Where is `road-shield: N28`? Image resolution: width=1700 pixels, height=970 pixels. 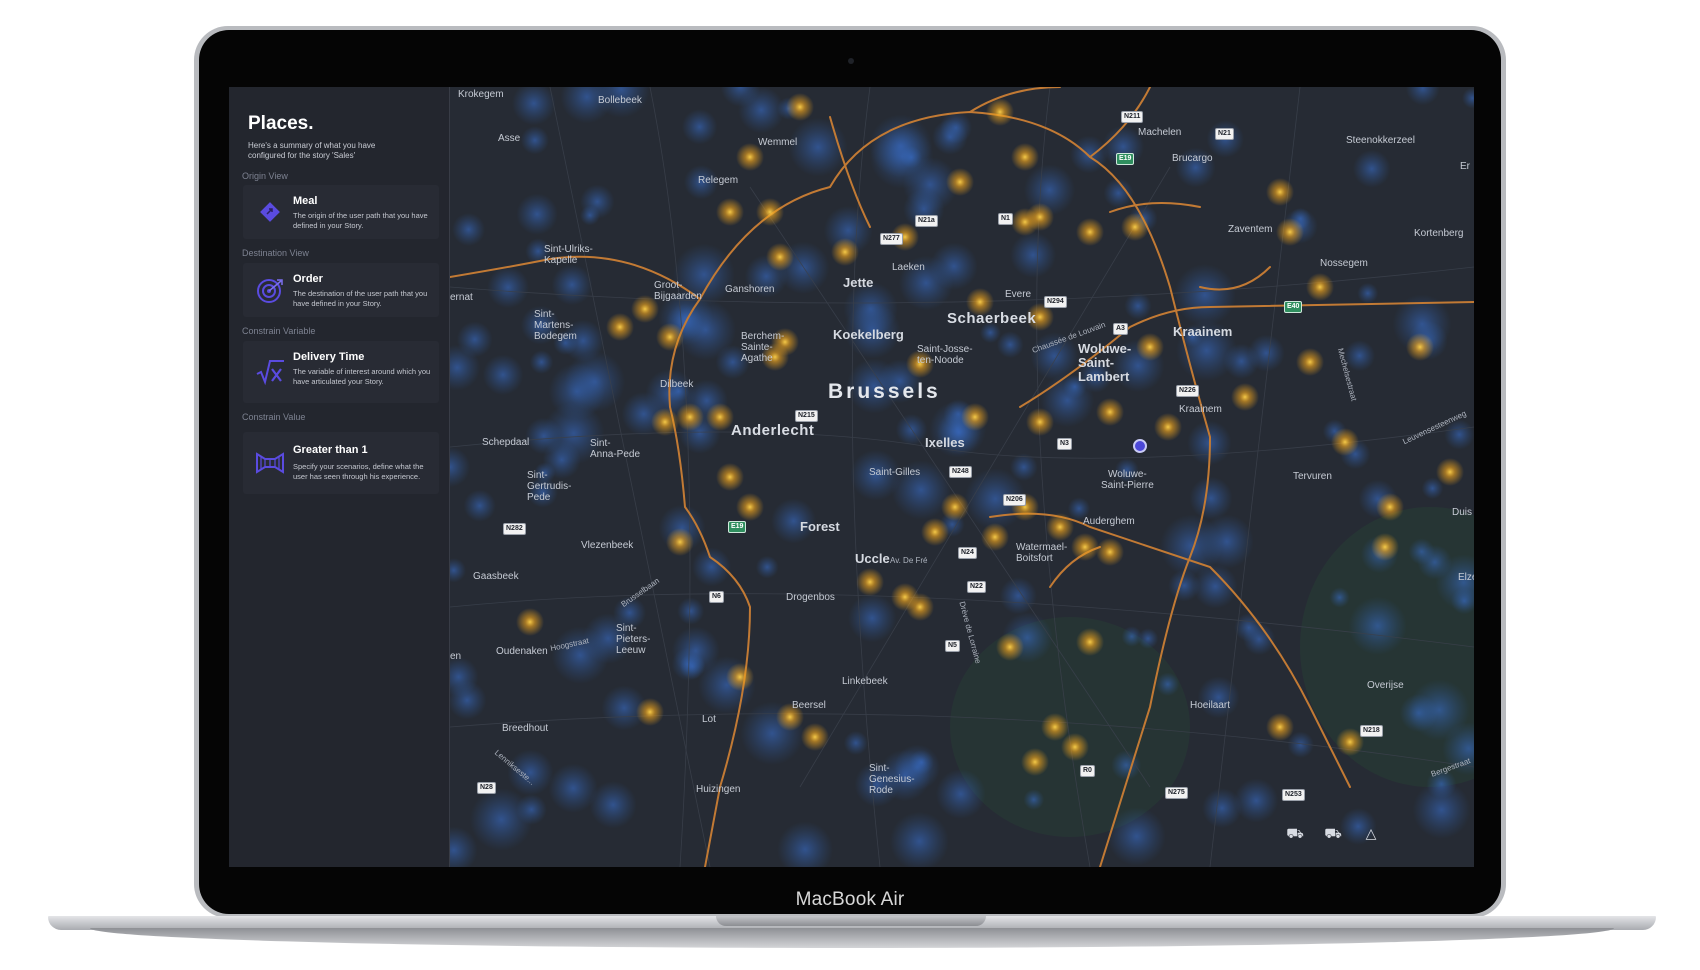
road-shield: N28 is located at coordinates (486, 788).